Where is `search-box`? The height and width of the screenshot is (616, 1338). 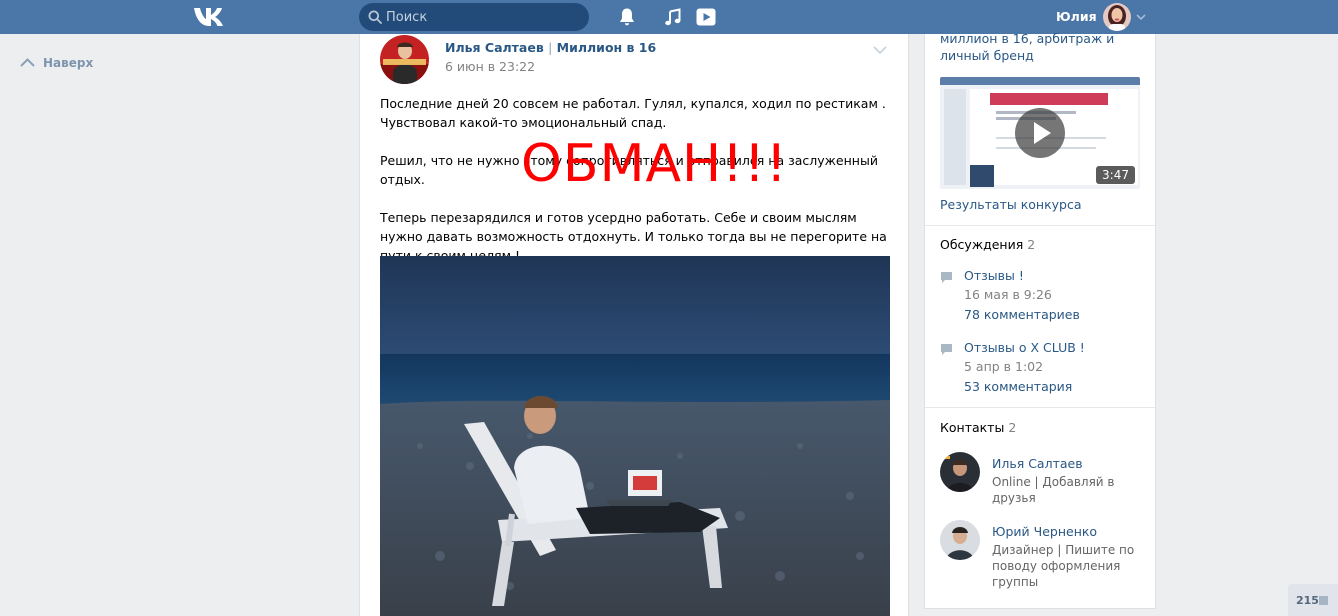
search-box is located at coordinates (474, 17).